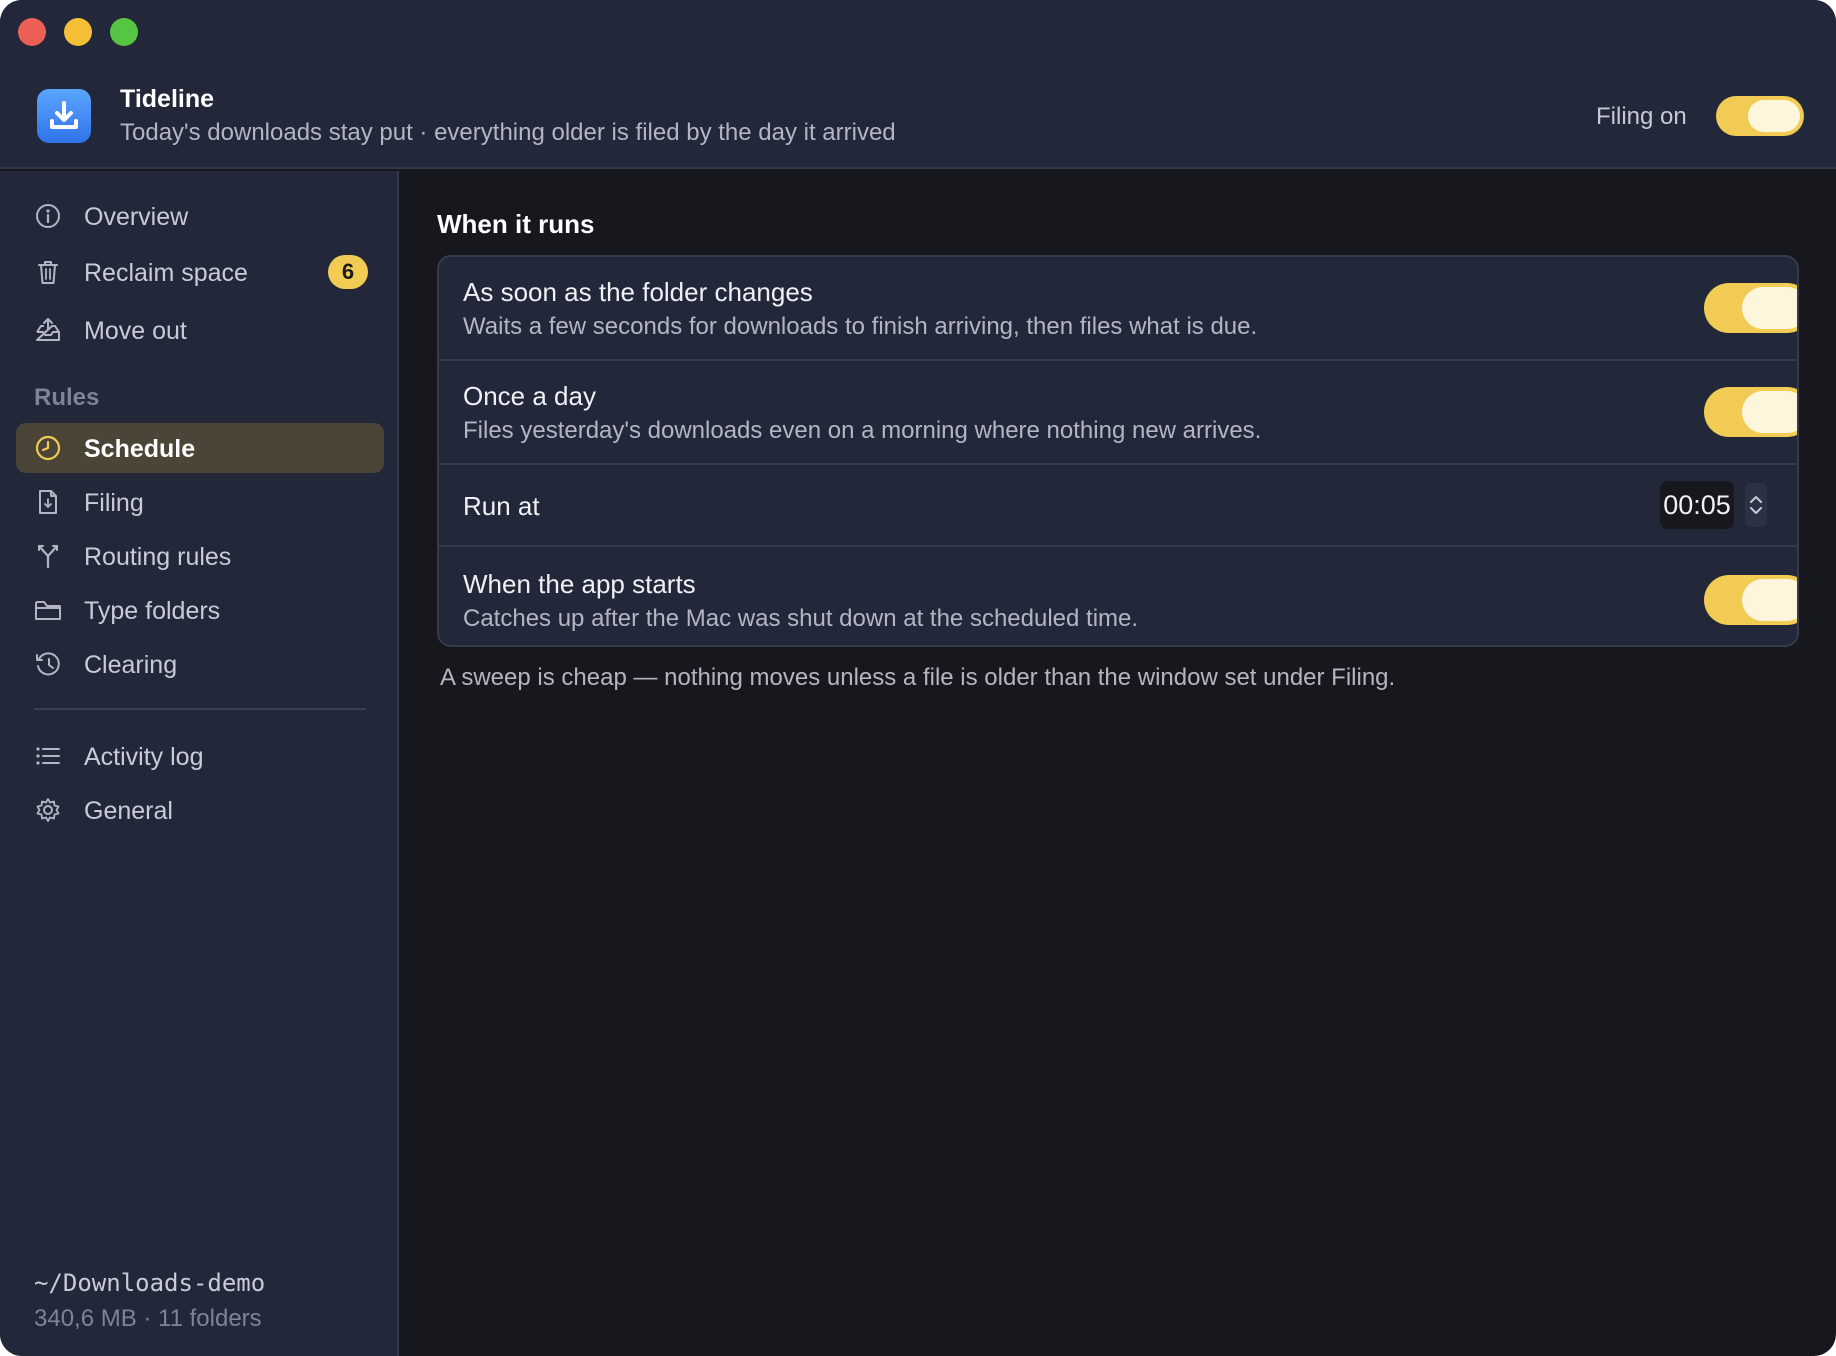 This screenshot has width=1836, height=1356. What do you see at coordinates (1118, 506) in the screenshot?
I see `setting-row-run-at: Run at 00:05` at bounding box center [1118, 506].